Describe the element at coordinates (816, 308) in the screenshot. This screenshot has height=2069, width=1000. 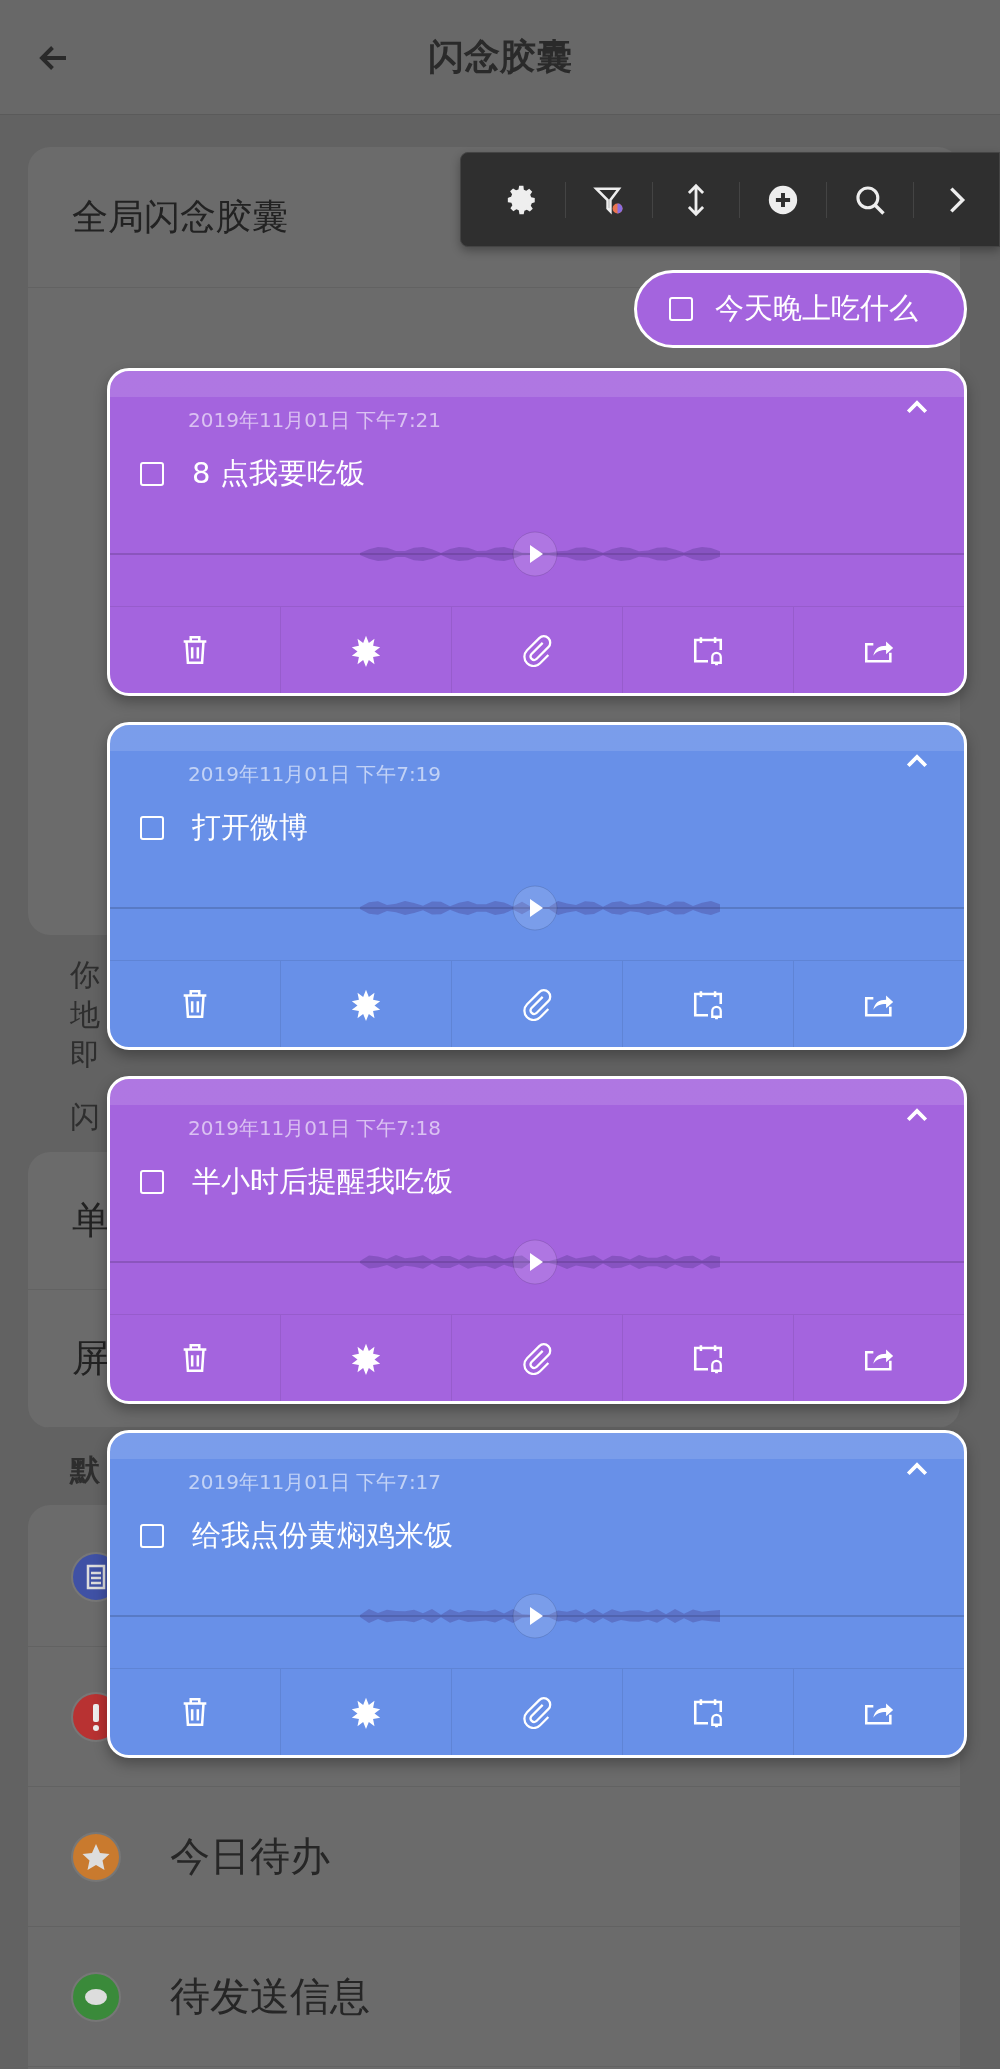
I see `note-text: 今天晚上吃什么` at that location.